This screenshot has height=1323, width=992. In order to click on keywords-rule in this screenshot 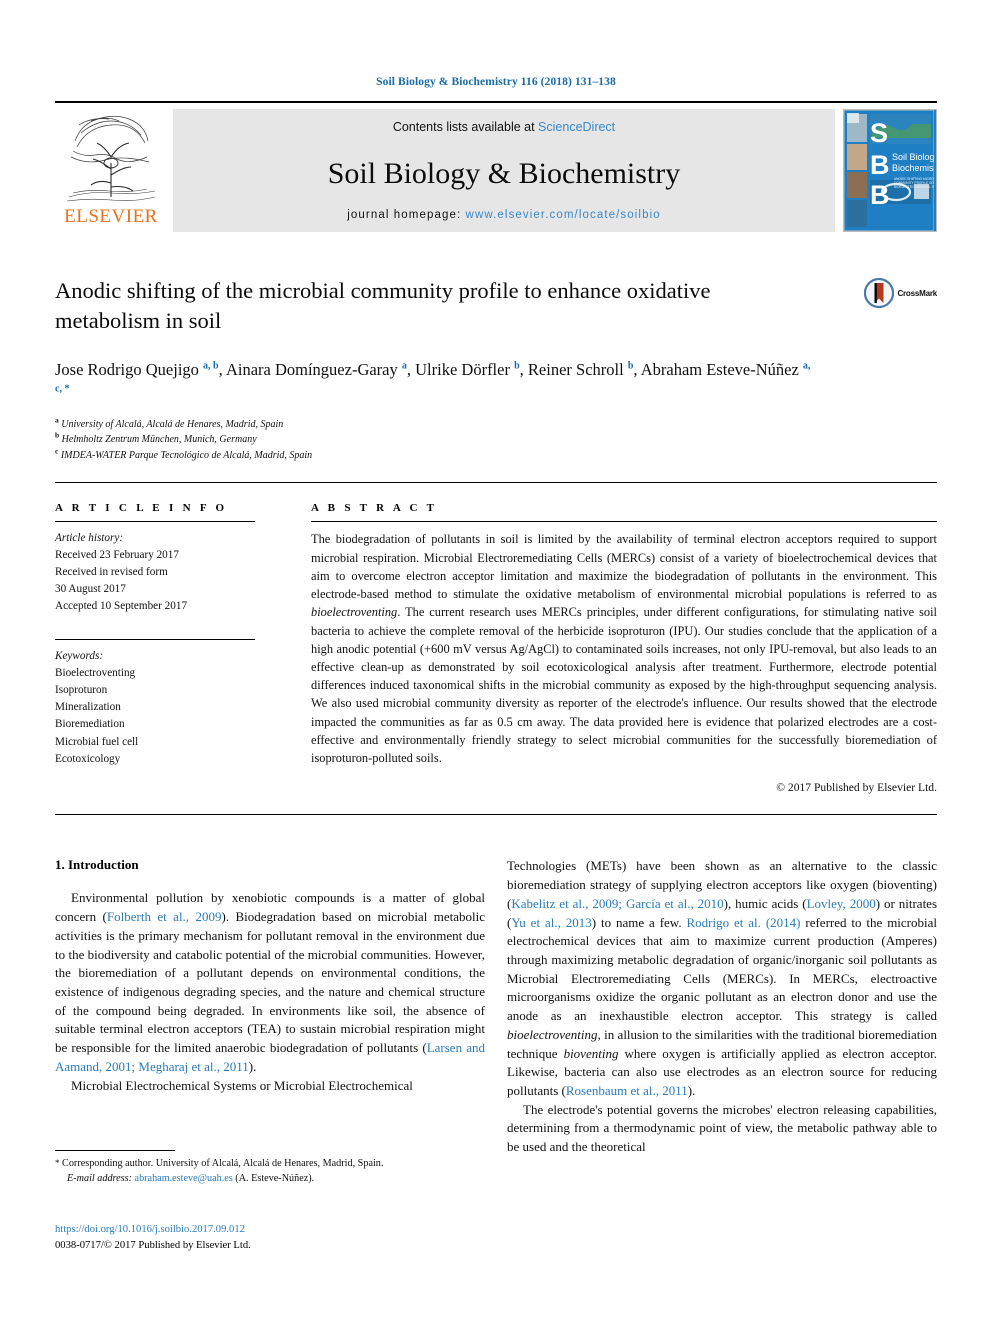, I will do `click(155, 640)`.